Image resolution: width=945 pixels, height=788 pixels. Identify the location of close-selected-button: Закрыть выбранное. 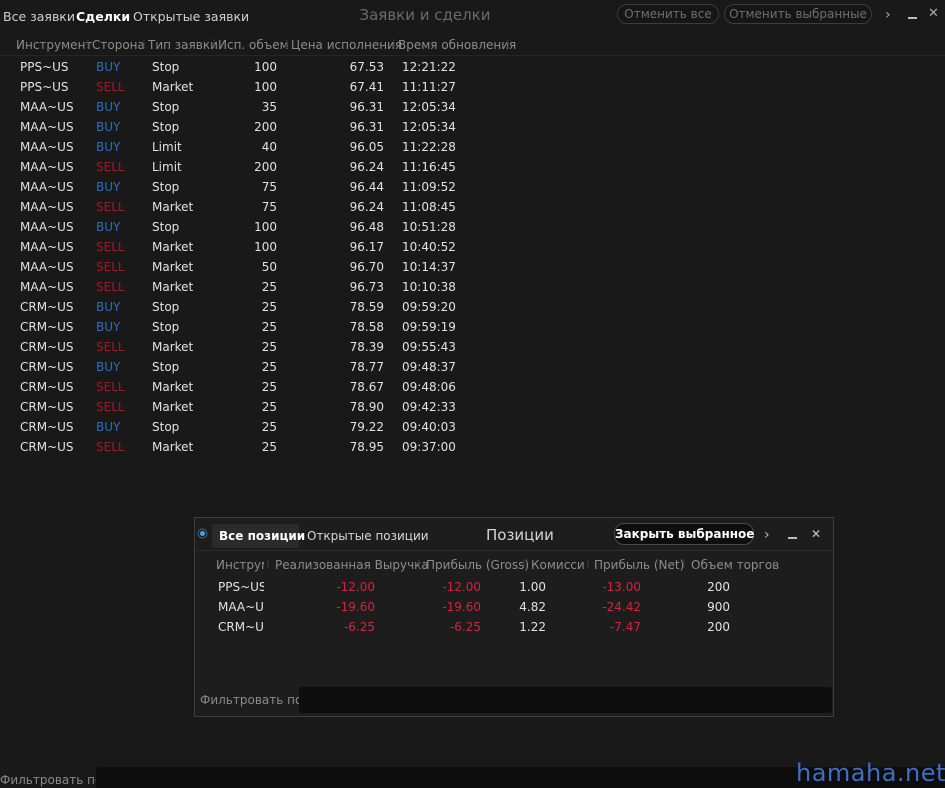
(684, 534).